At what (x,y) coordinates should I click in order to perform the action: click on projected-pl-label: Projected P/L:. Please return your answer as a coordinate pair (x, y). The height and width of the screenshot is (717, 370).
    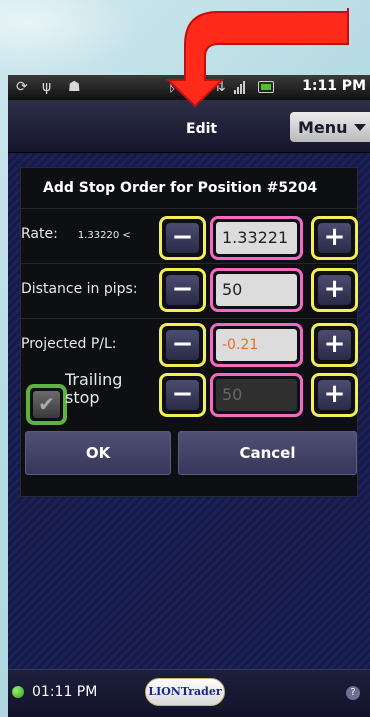
    Looking at the image, I should click on (69, 344).